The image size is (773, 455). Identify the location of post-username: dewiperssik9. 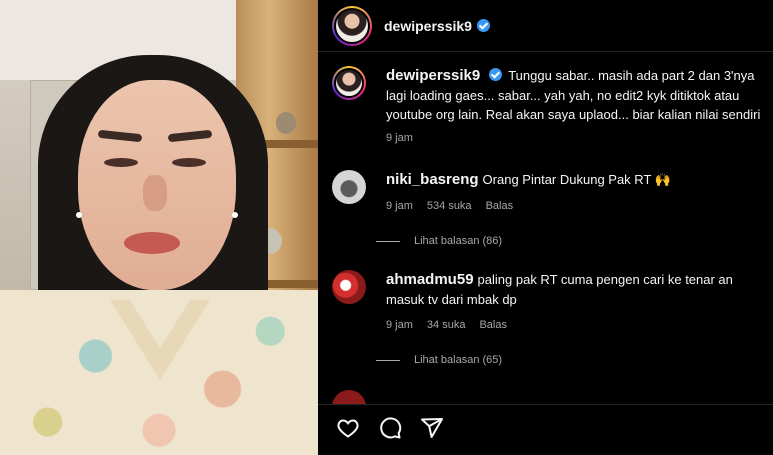
(428, 26).